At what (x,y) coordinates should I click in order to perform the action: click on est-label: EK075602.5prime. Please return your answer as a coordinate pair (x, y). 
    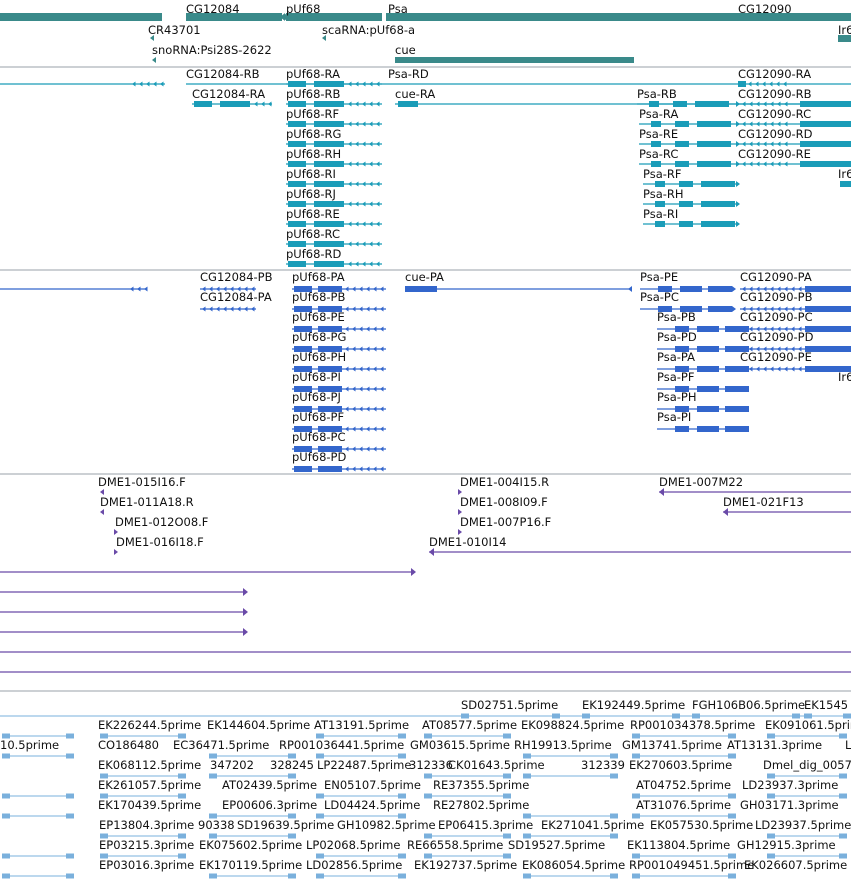
    Looking at the image, I should click on (250, 845).